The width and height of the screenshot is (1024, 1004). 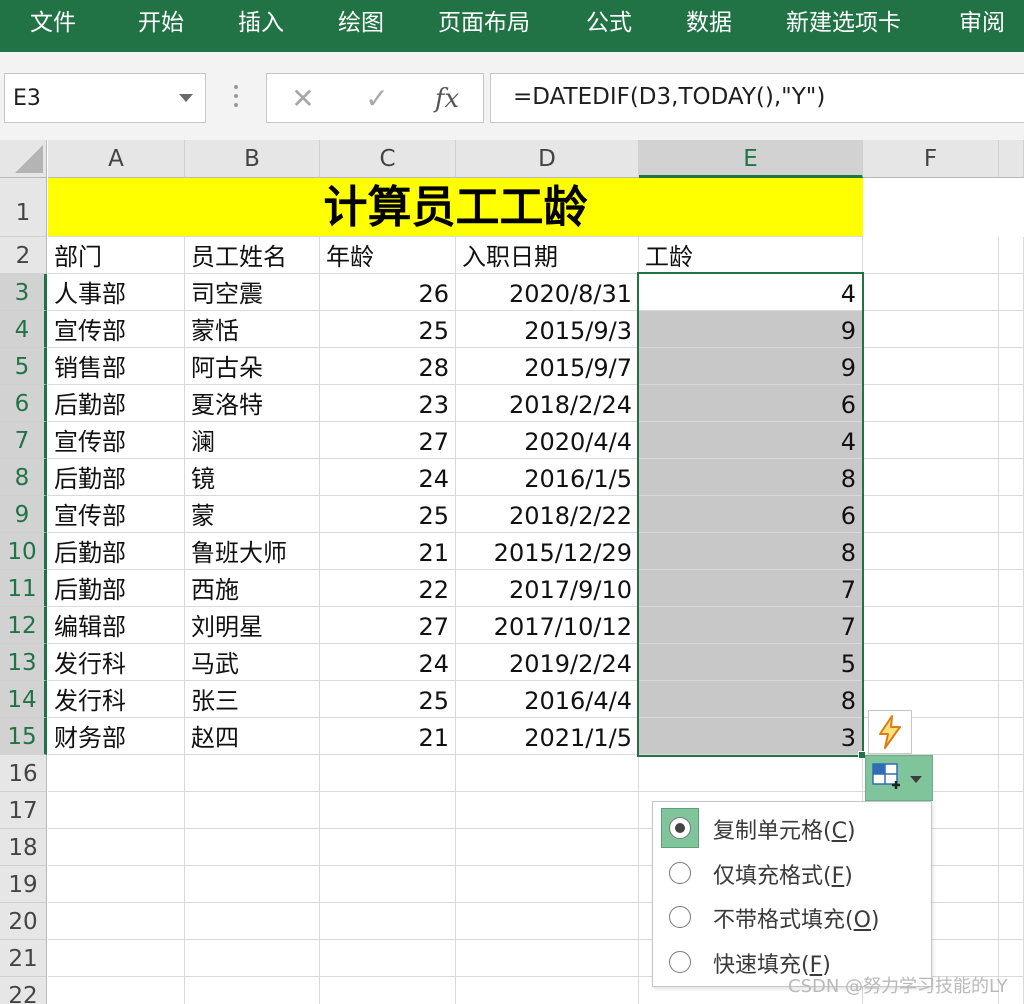 What do you see at coordinates (890, 732) in the screenshot?
I see `flash-fill-button` at bounding box center [890, 732].